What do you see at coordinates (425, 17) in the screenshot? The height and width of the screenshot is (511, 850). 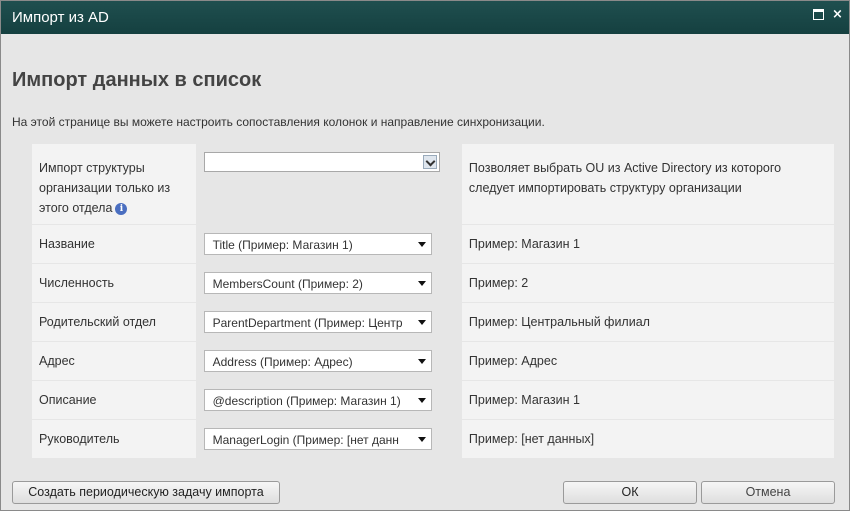 I see `title-bar: Импорт из AD ×` at bounding box center [425, 17].